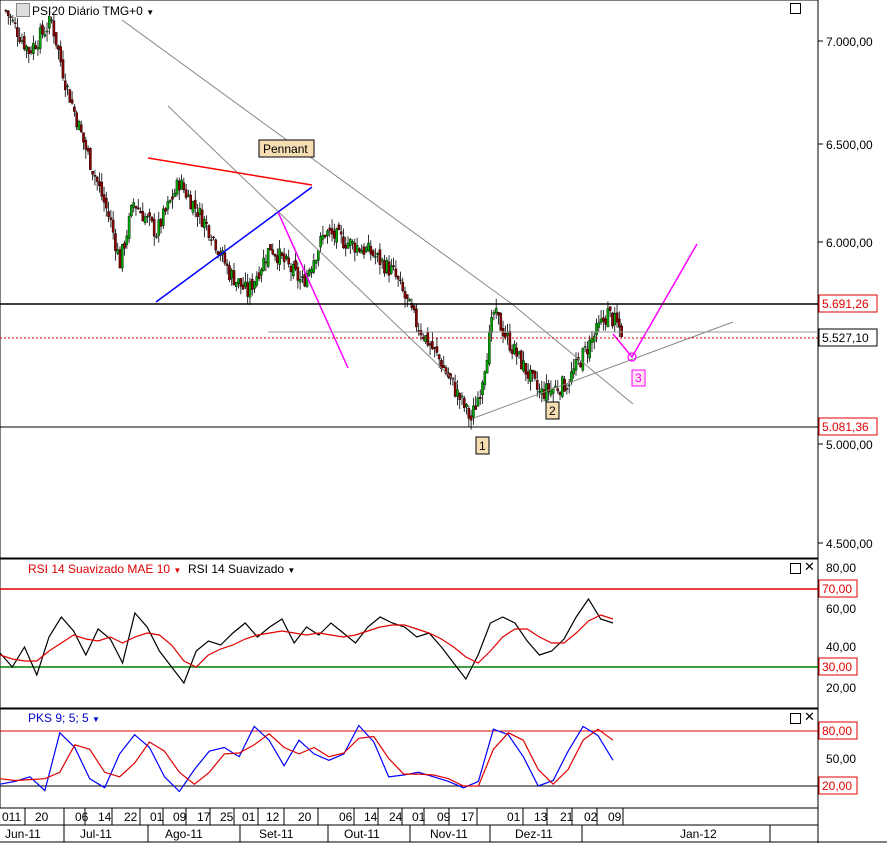  I want to click on day-label: 24, so click(396, 817).